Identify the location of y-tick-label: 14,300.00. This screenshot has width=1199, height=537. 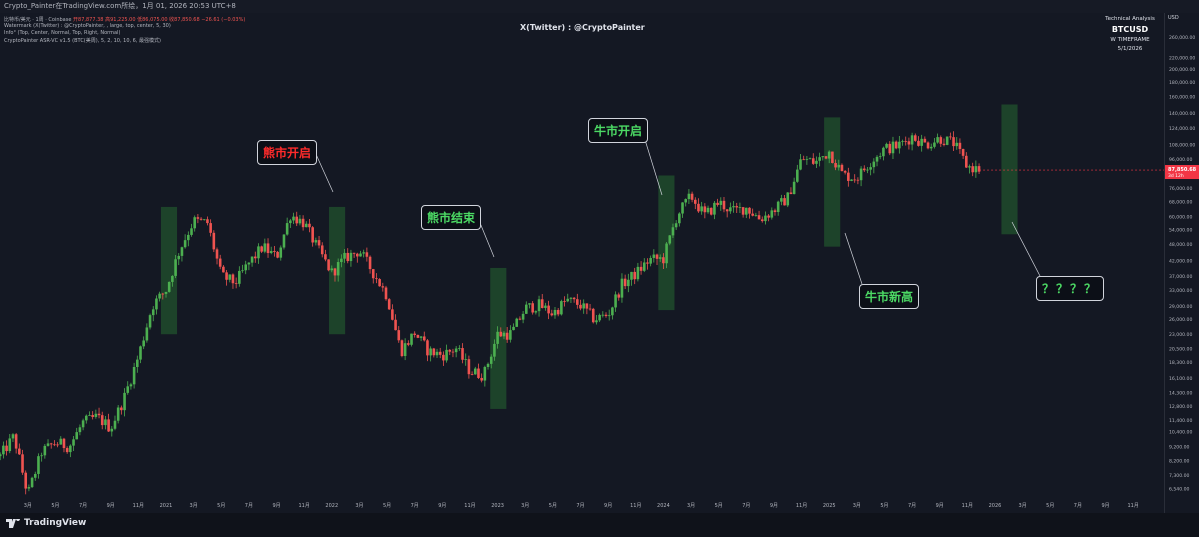
(1180, 393).